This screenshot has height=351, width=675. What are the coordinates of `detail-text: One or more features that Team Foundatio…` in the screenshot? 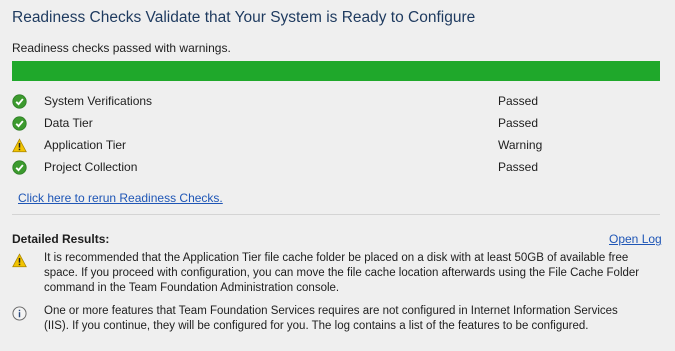 It's located at (331, 318).